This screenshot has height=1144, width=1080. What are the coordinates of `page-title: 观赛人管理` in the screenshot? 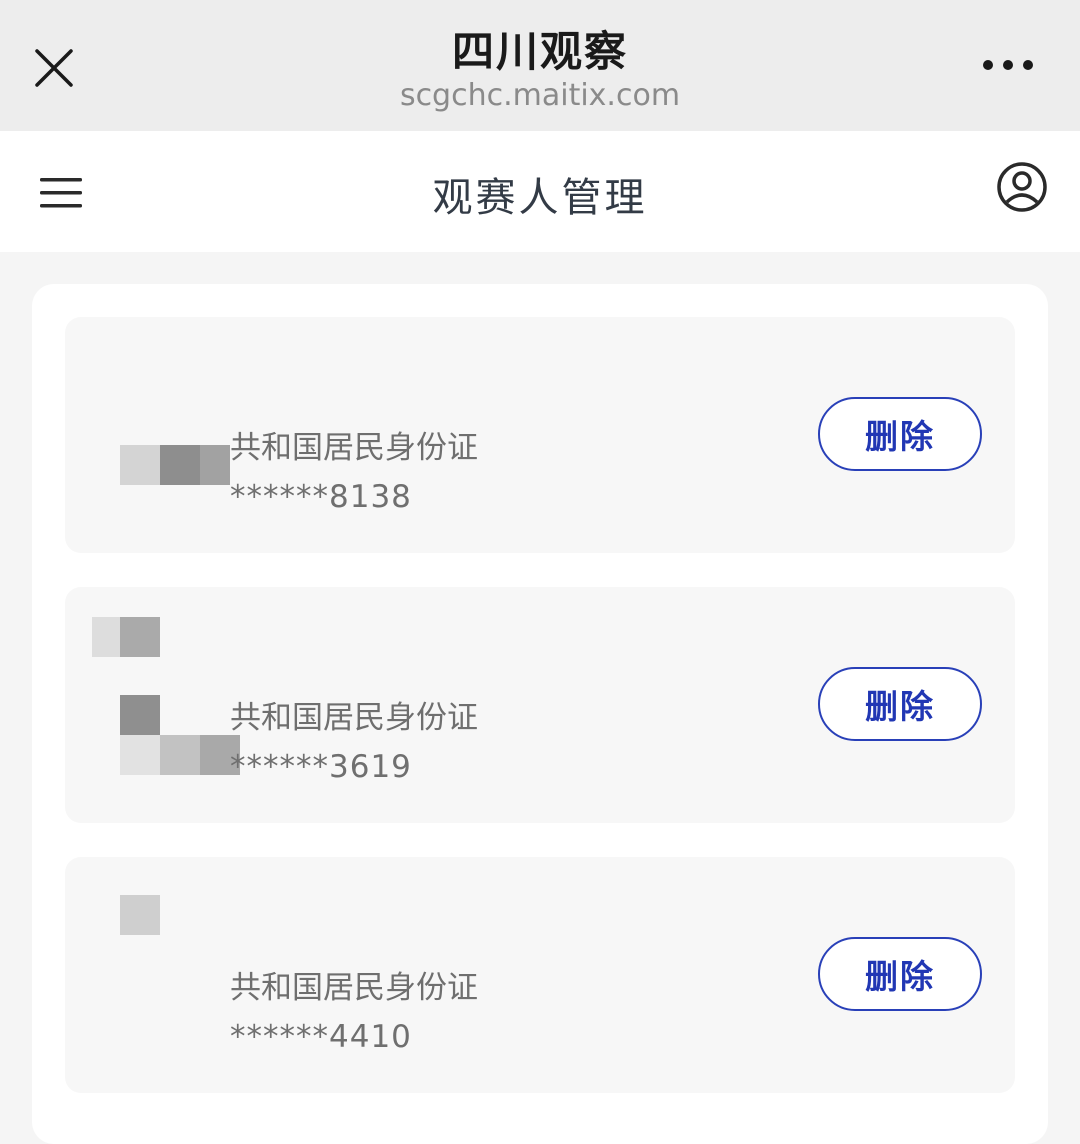 It's located at (540, 198).